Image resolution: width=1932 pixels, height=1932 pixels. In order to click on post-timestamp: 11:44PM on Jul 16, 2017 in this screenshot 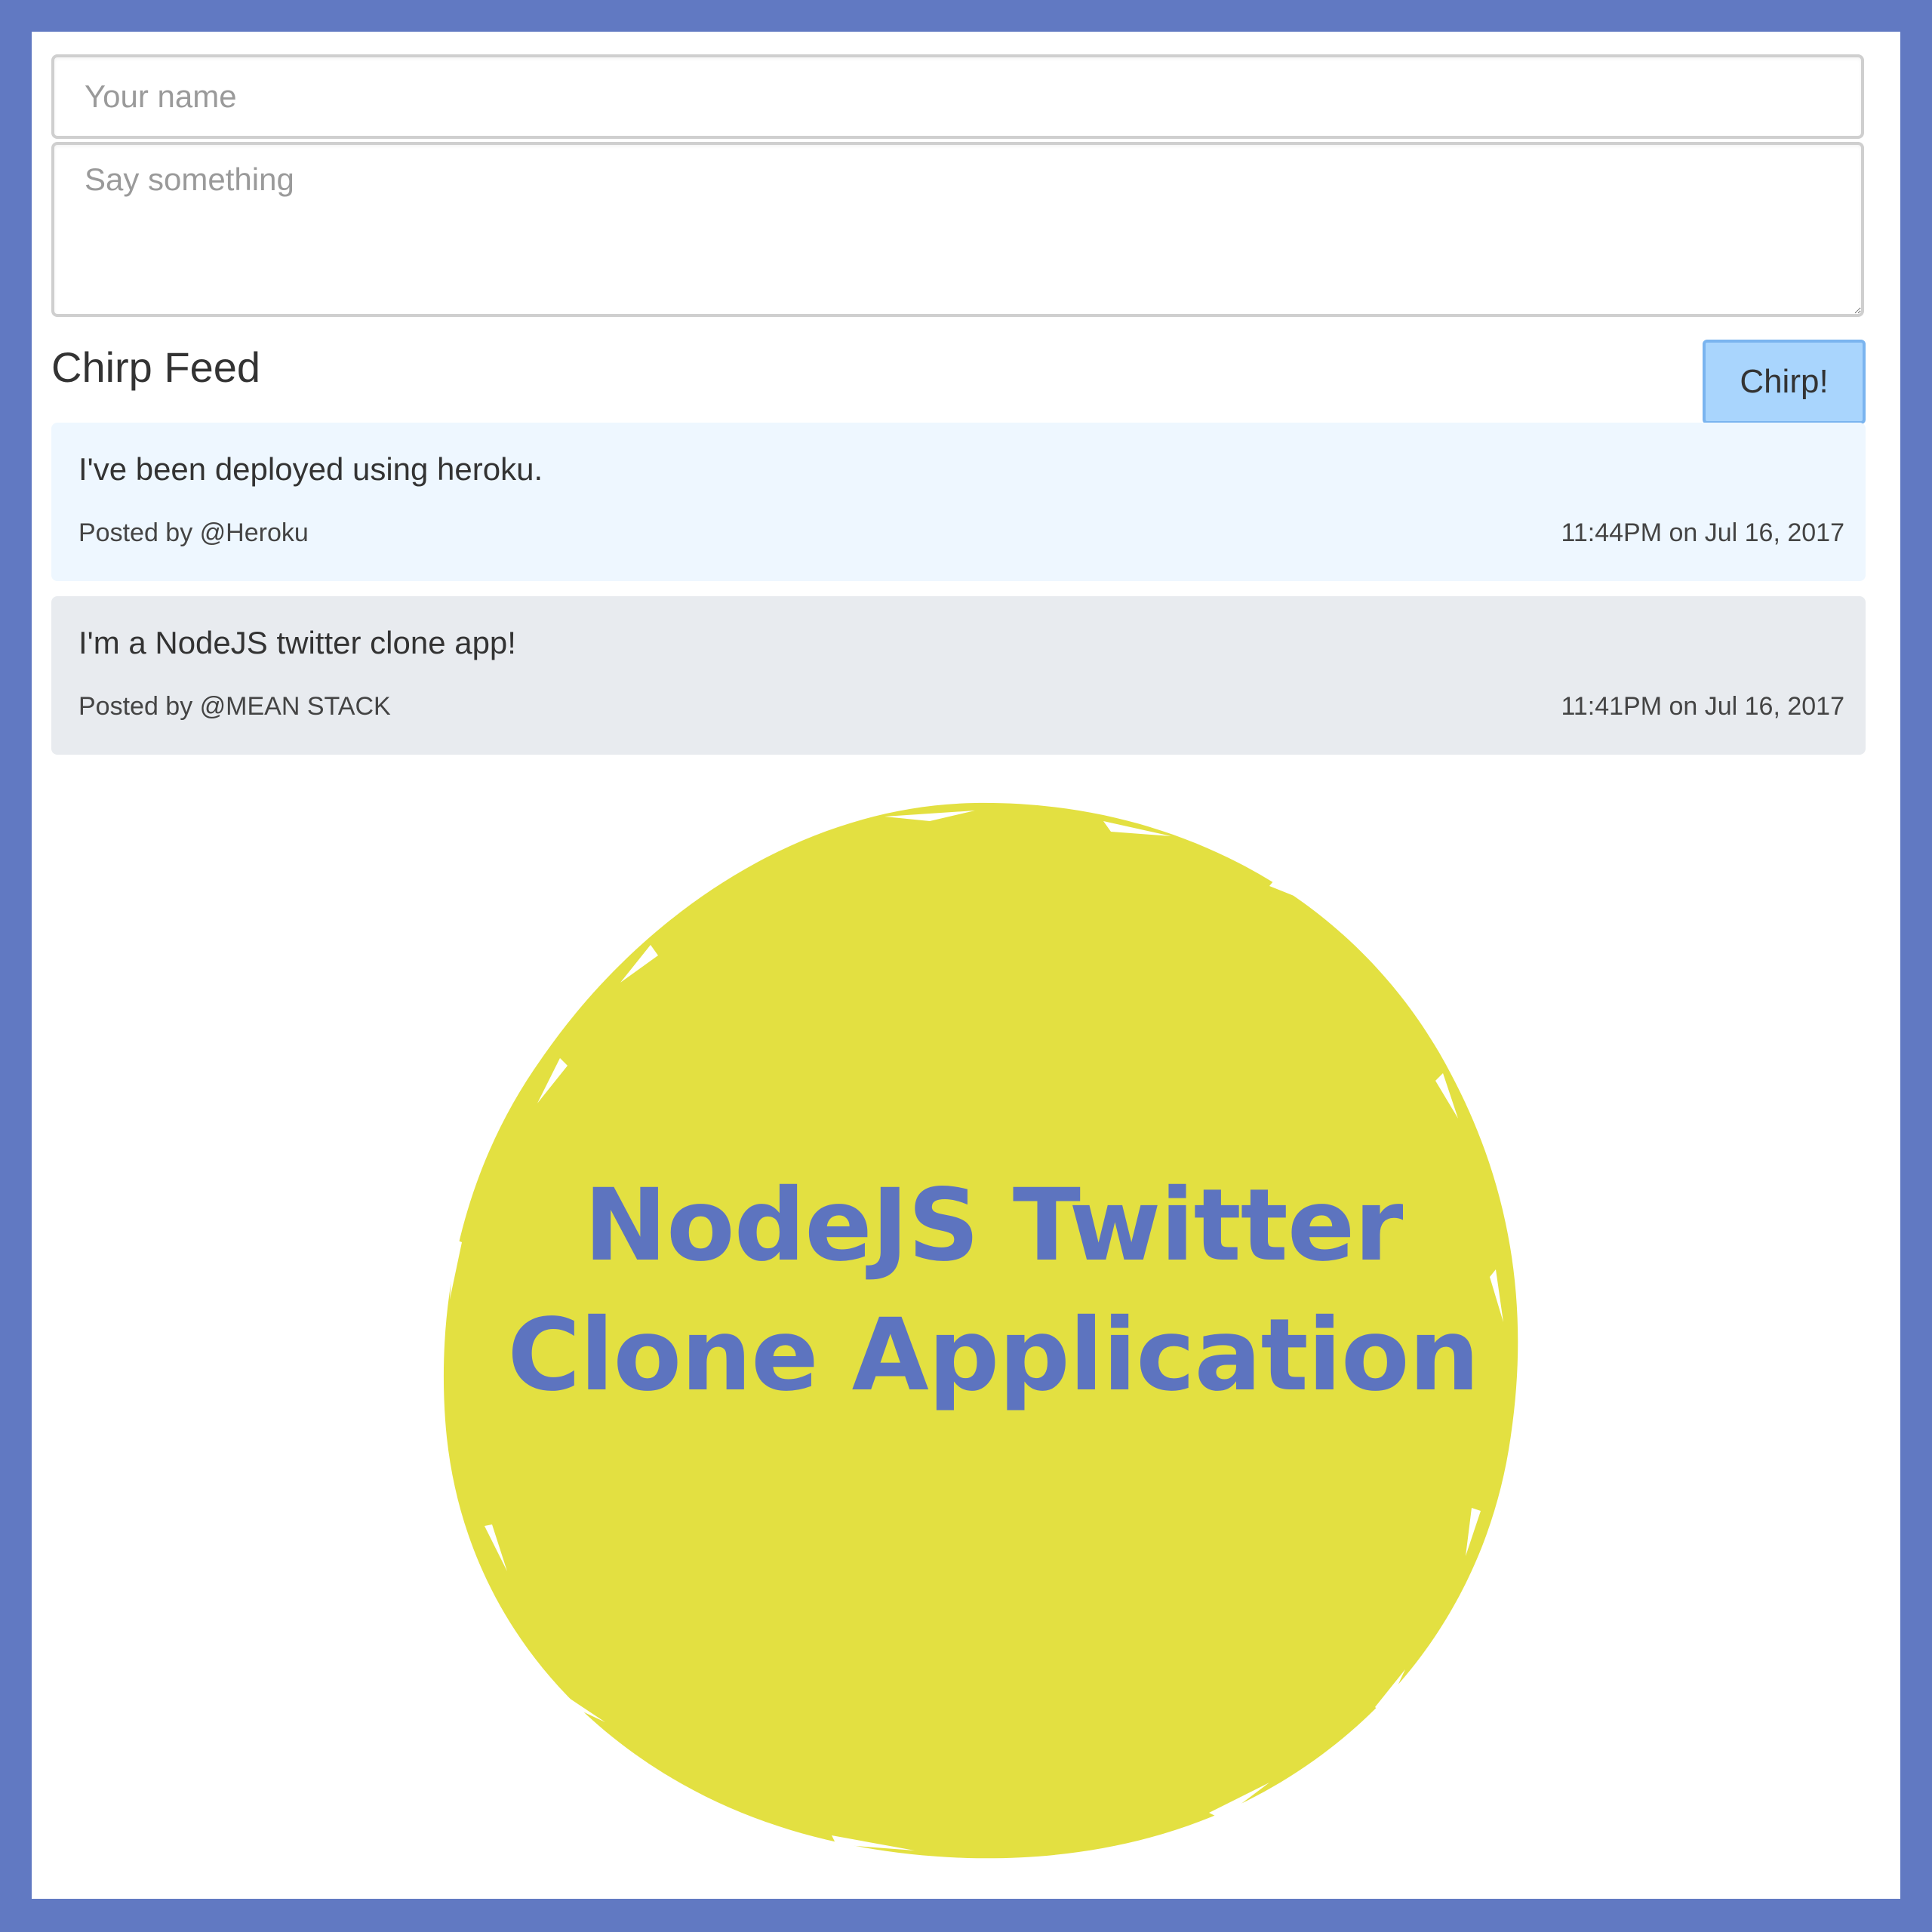, I will do `click(1702, 532)`.